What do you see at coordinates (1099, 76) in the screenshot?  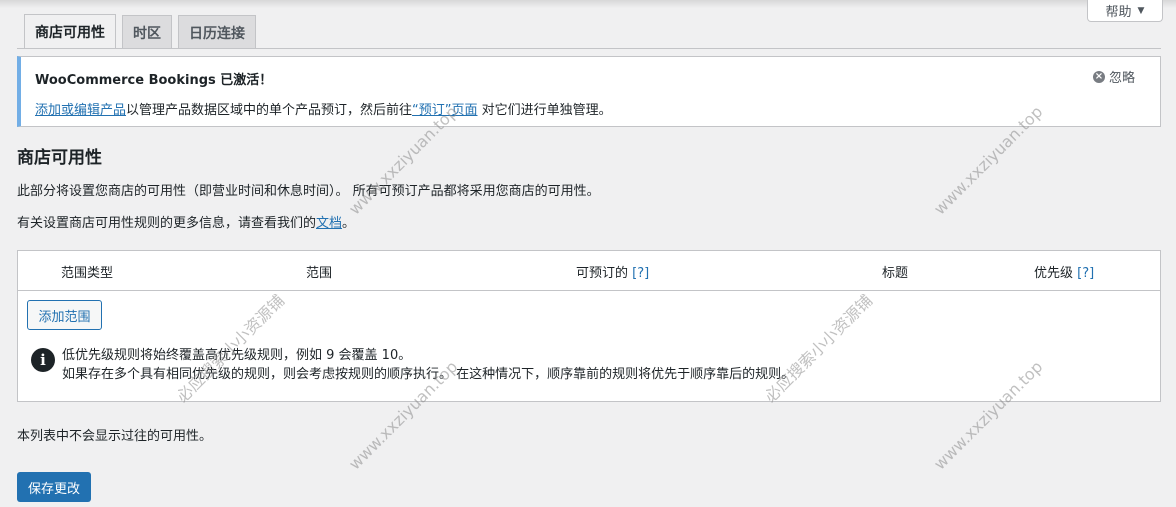 I see `close-circle-icon: ×` at bounding box center [1099, 76].